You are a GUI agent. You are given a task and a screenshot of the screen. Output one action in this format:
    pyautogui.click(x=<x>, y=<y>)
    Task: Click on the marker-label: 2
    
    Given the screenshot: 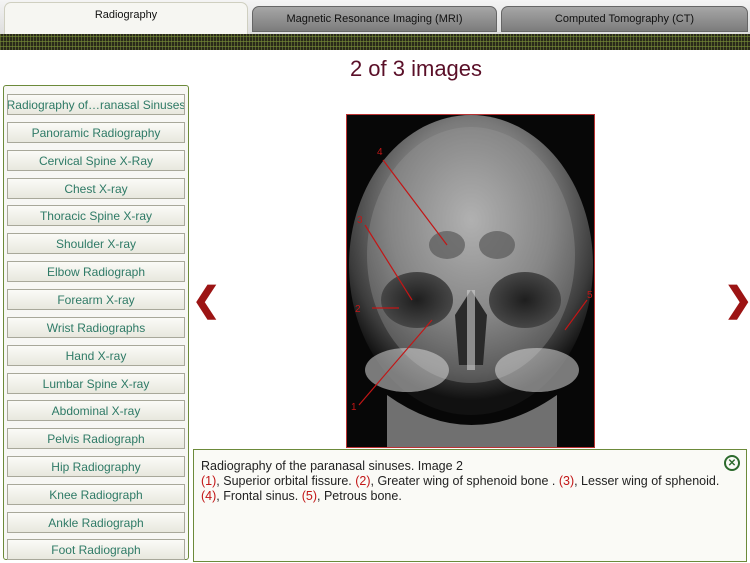 What is the action you would take?
    pyautogui.click(x=358, y=309)
    